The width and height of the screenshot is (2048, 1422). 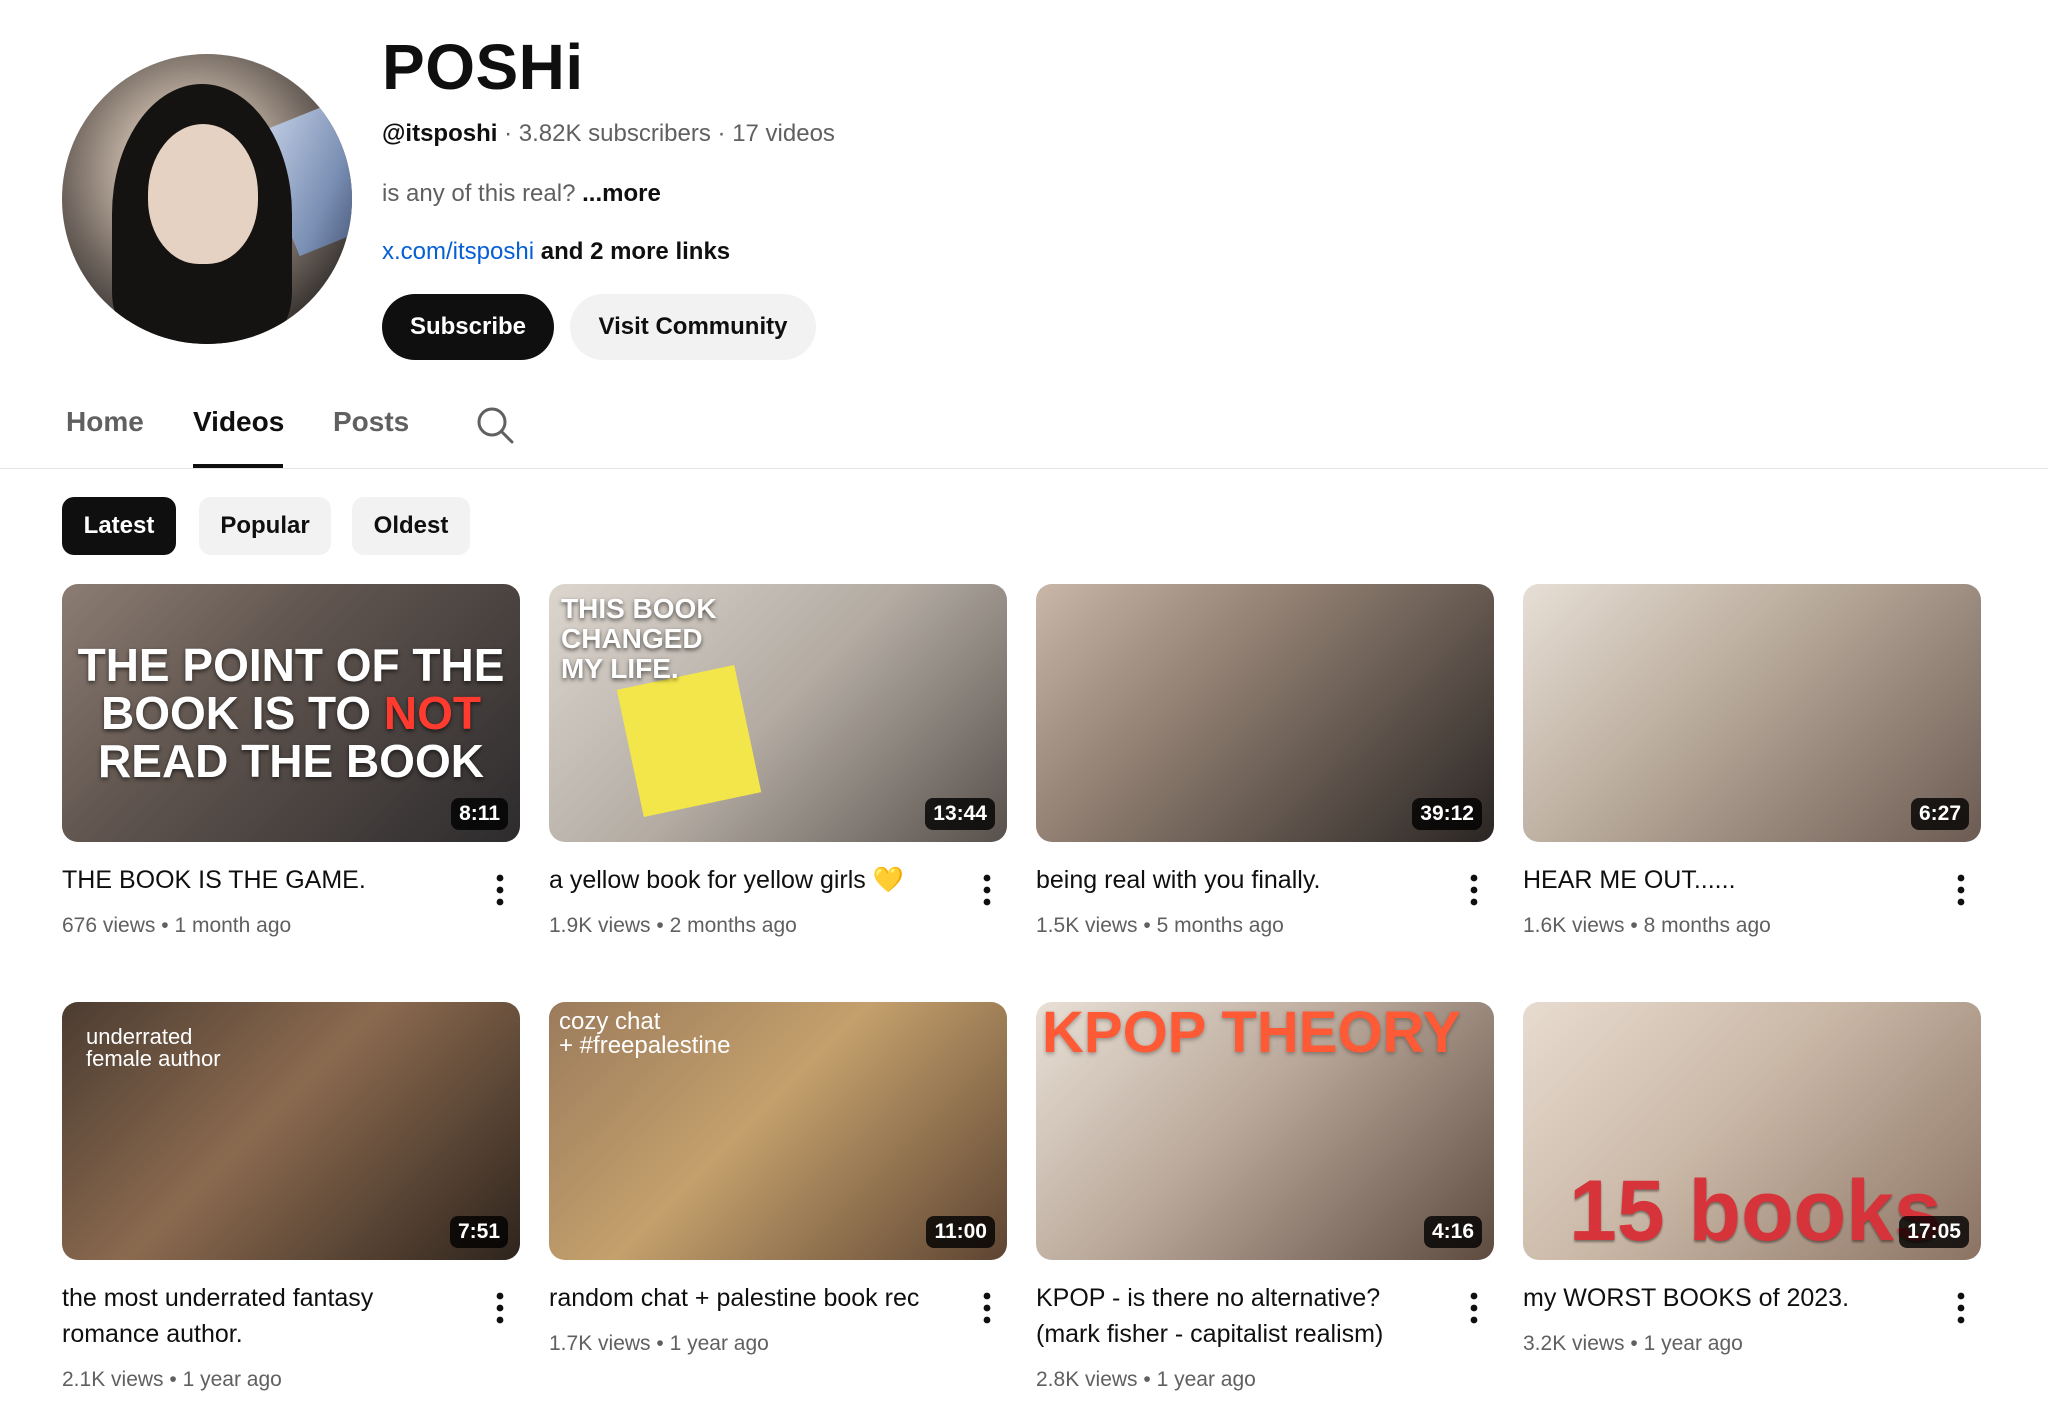 What do you see at coordinates (109, 925) in the screenshot?
I see `view-count: 676 views` at bounding box center [109, 925].